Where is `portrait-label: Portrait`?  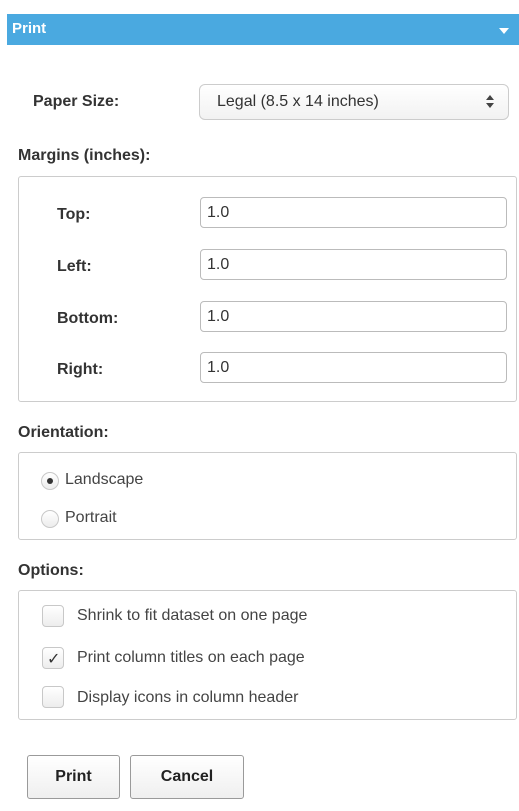 portrait-label: Portrait is located at coordinates (91, 518).